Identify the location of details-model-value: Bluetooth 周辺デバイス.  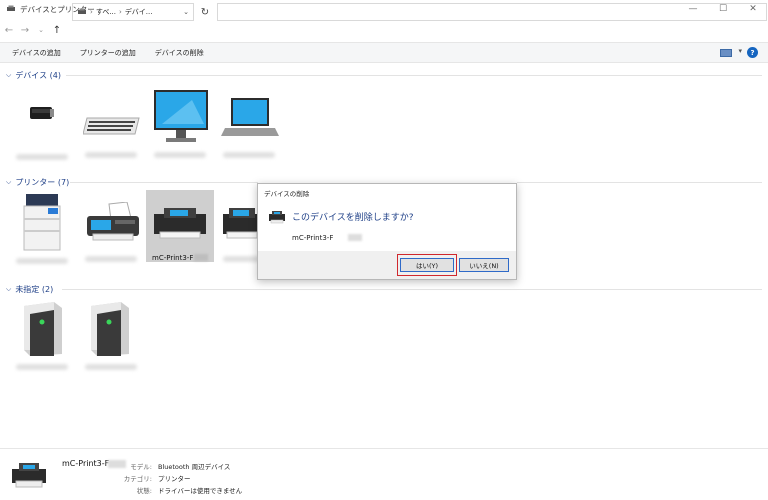
(194, 467).